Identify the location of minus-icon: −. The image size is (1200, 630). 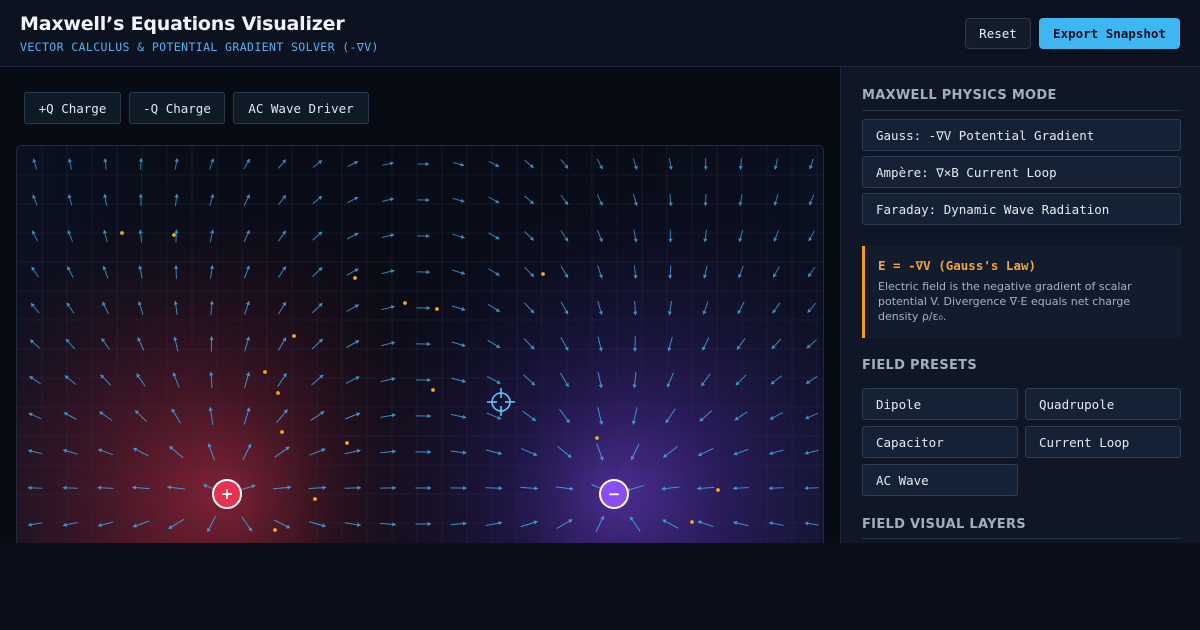
(614, 494).